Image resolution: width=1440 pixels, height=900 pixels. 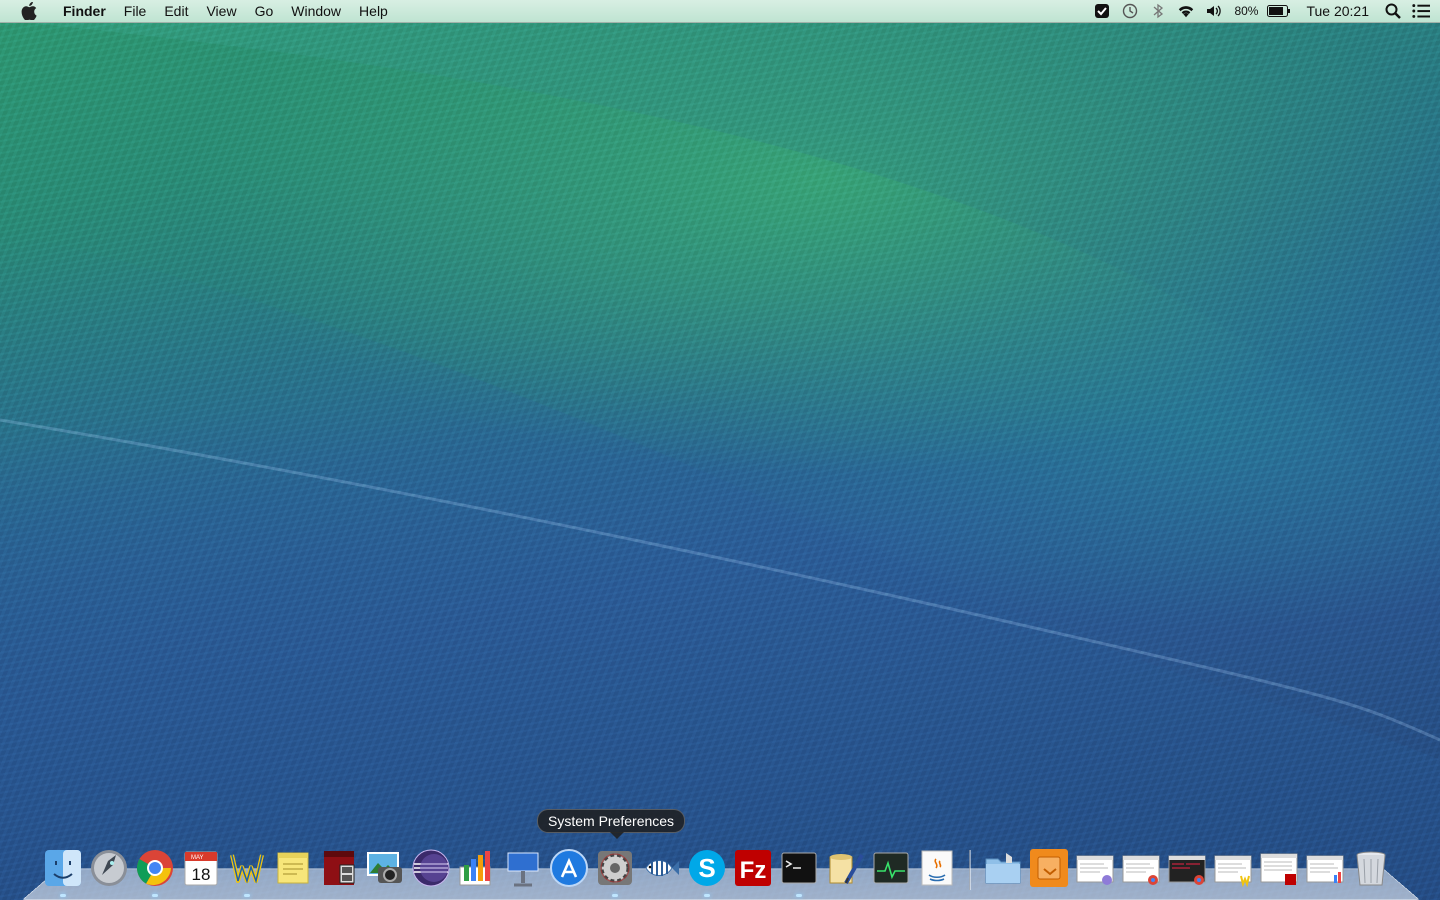 What do you see at coordinates (615, 868) in the screenshot?
I see `gear-icon` at bounding box center [615, 868].